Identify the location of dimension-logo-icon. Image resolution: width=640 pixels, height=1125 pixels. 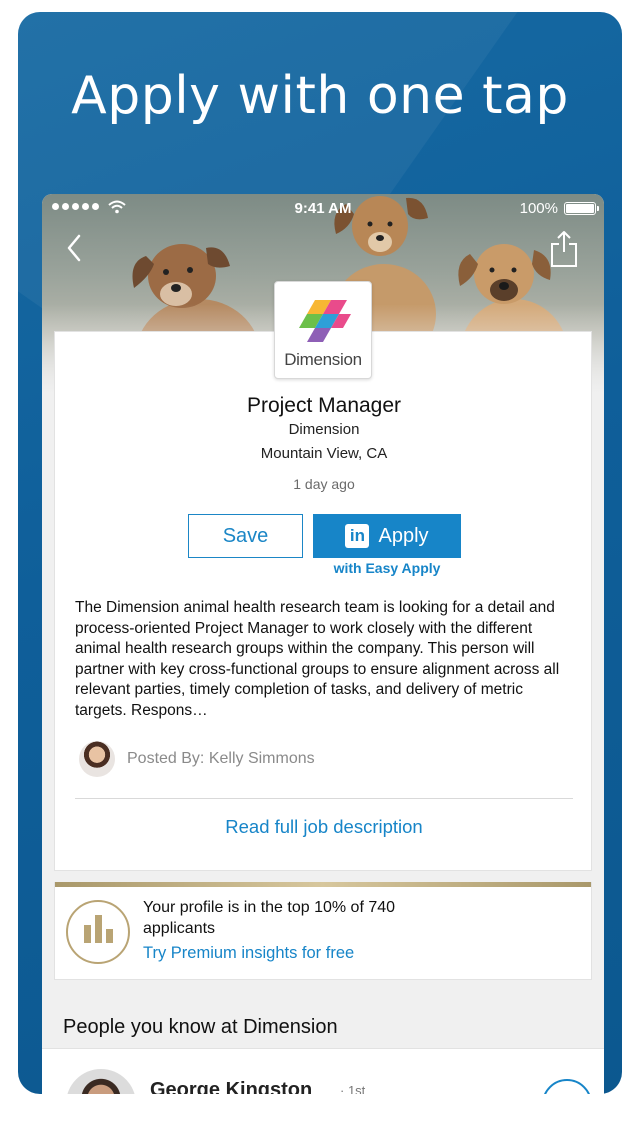
(325, 321).